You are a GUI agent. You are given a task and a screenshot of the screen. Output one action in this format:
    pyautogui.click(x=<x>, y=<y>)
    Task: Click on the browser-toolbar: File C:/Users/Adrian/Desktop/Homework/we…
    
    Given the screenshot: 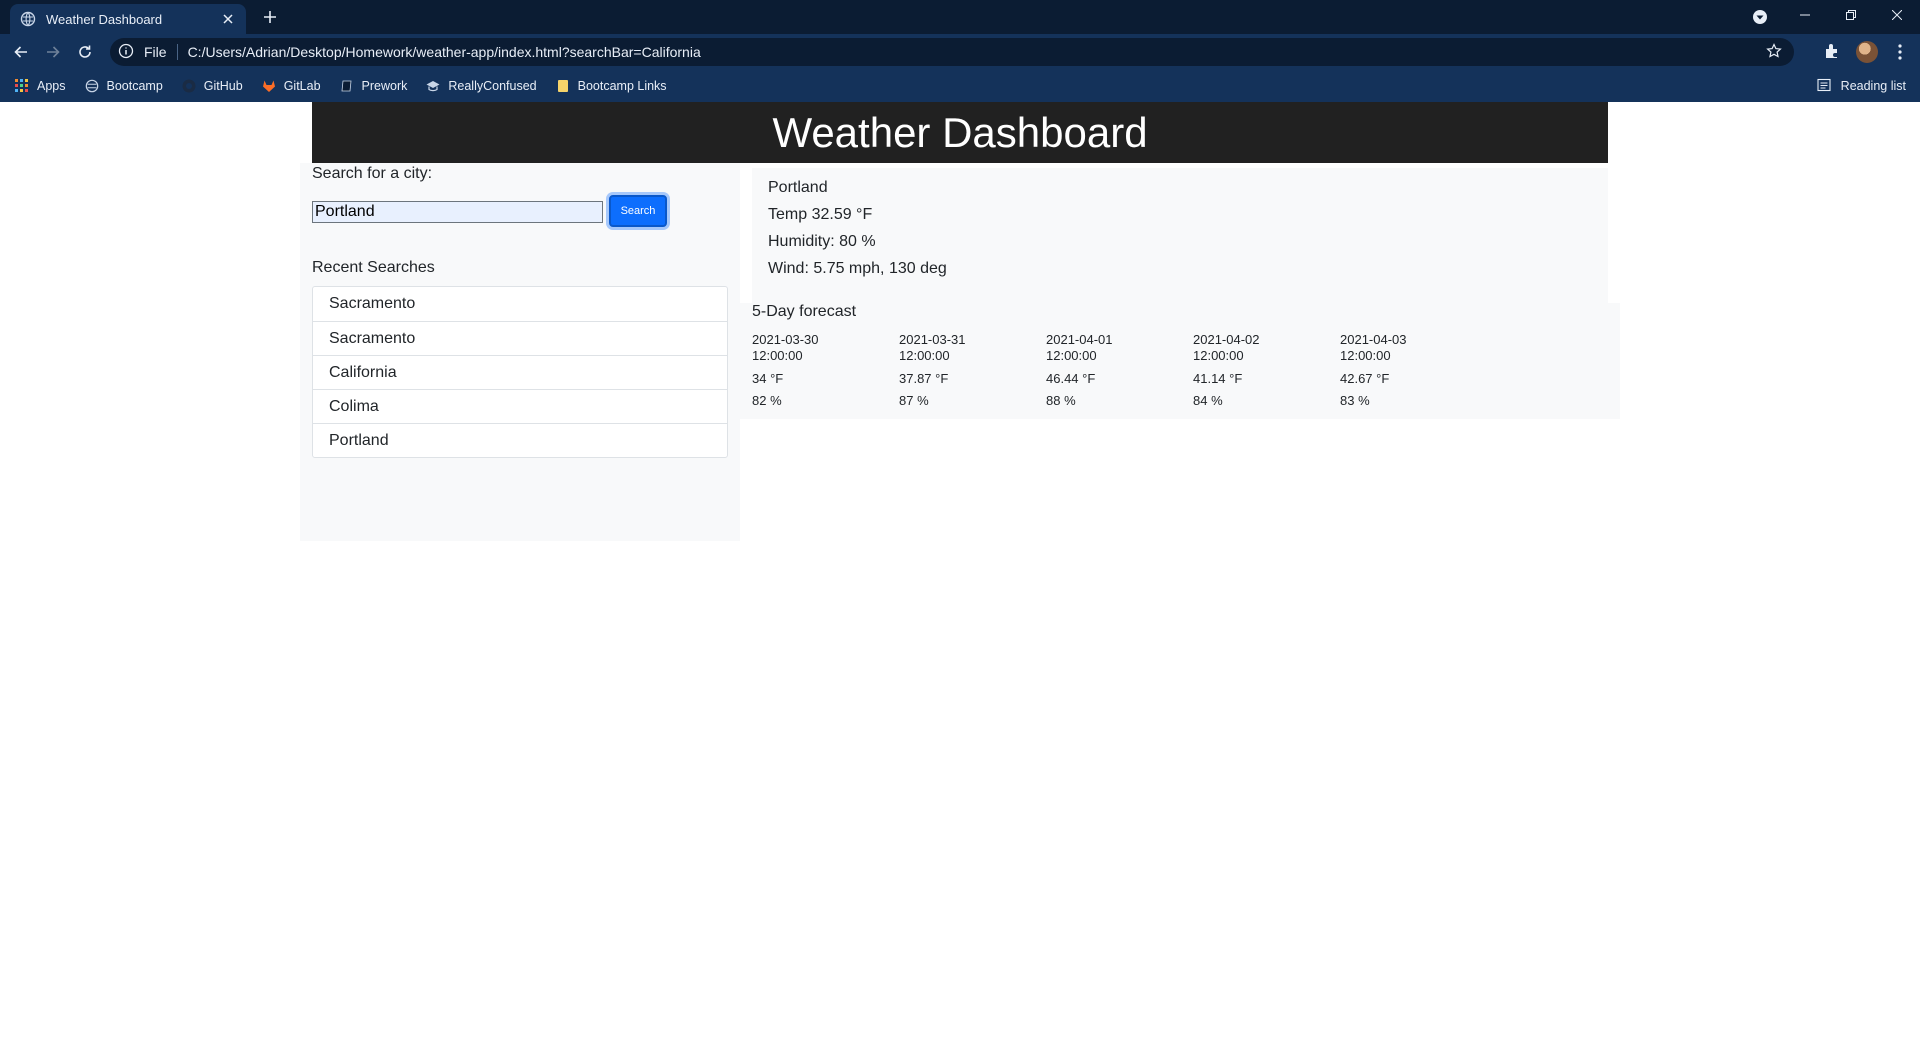 What is the action you would take?
    pyautogui.click(x=960, y=52)
    